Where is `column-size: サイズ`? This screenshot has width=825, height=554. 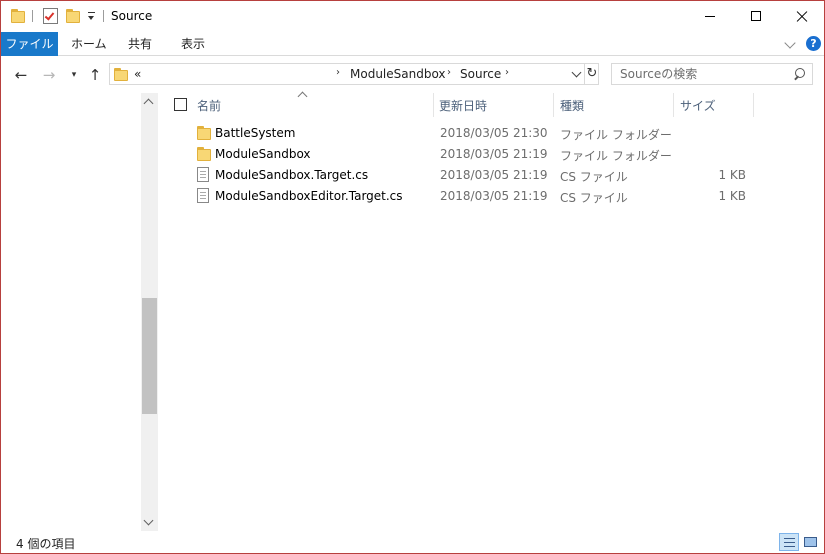 column-size: サイズ is located at coordinates (698, 105).